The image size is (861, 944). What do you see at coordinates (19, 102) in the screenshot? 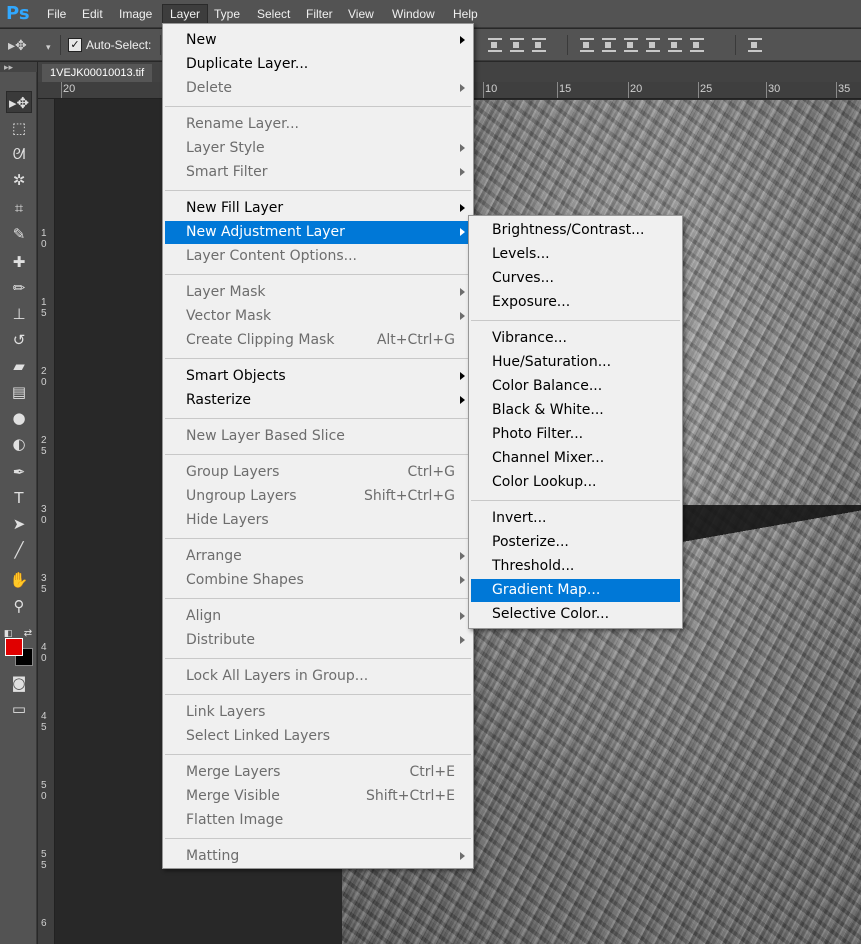
I see `move-tool-icon: ▸✥` at bounding box center [19, 102].